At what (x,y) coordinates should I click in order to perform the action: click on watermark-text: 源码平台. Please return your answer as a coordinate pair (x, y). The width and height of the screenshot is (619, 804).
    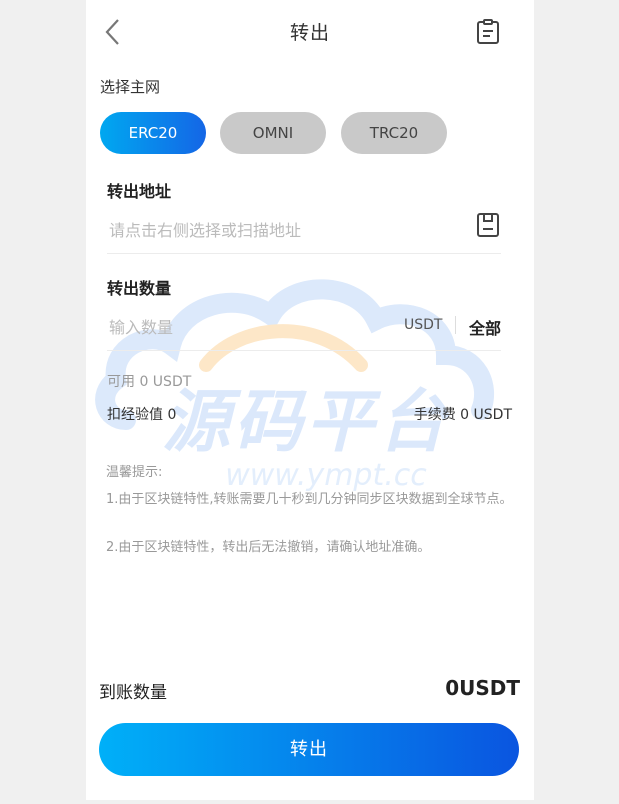
    Looking at the image, I should click on (306, 422).